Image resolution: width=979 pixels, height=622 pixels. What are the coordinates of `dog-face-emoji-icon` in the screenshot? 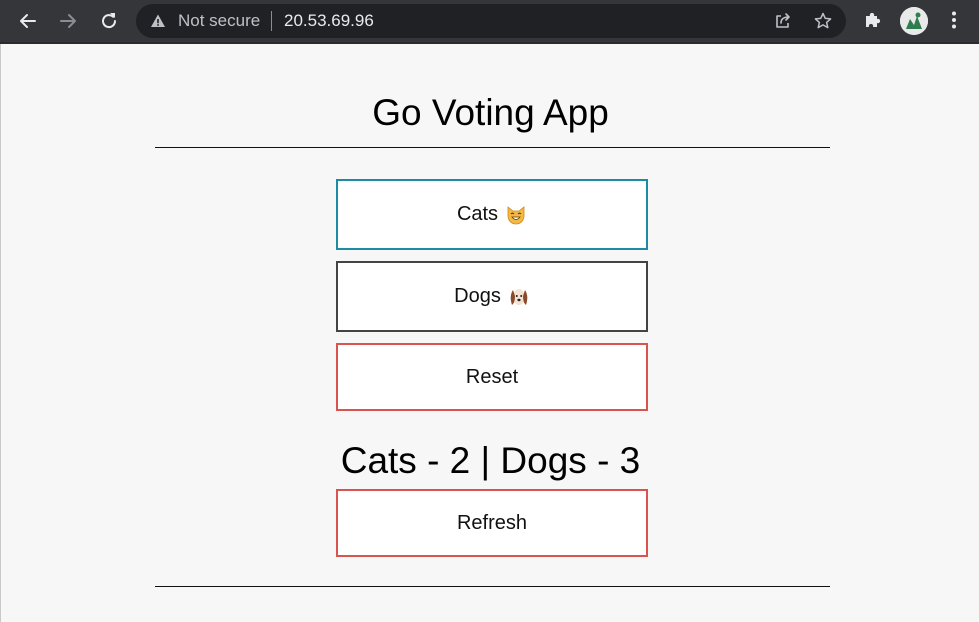 It's located at (519, 296).